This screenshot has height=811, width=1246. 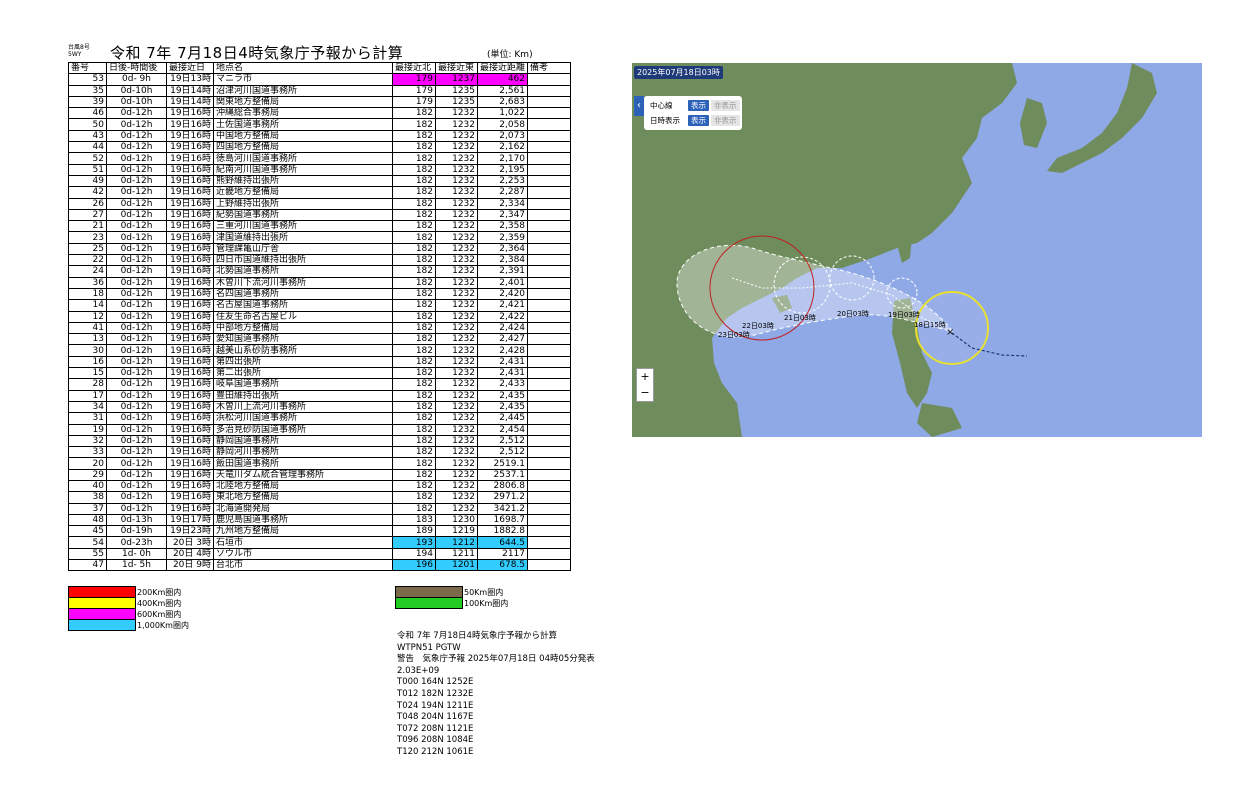 What do you see at coordinates (303, 203) in the screenshot?
I see `table-cell: 上野維持出張所` at bounding box center [303, 203].